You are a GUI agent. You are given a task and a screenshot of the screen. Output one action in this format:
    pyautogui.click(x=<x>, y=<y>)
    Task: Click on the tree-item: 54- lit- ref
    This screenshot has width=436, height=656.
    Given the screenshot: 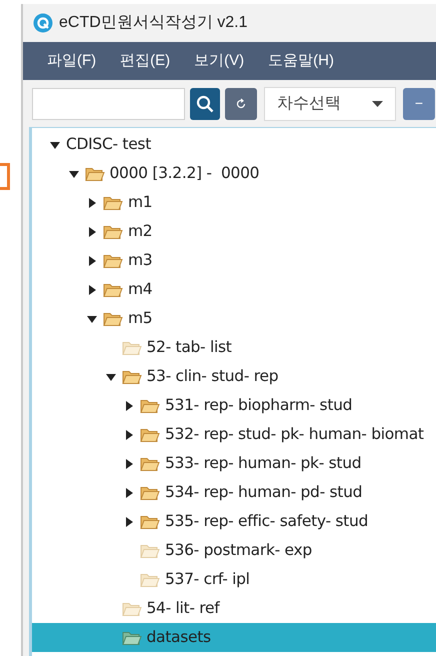 What is the action you would take?
    pyautogui.click(x=234, y=608)
    